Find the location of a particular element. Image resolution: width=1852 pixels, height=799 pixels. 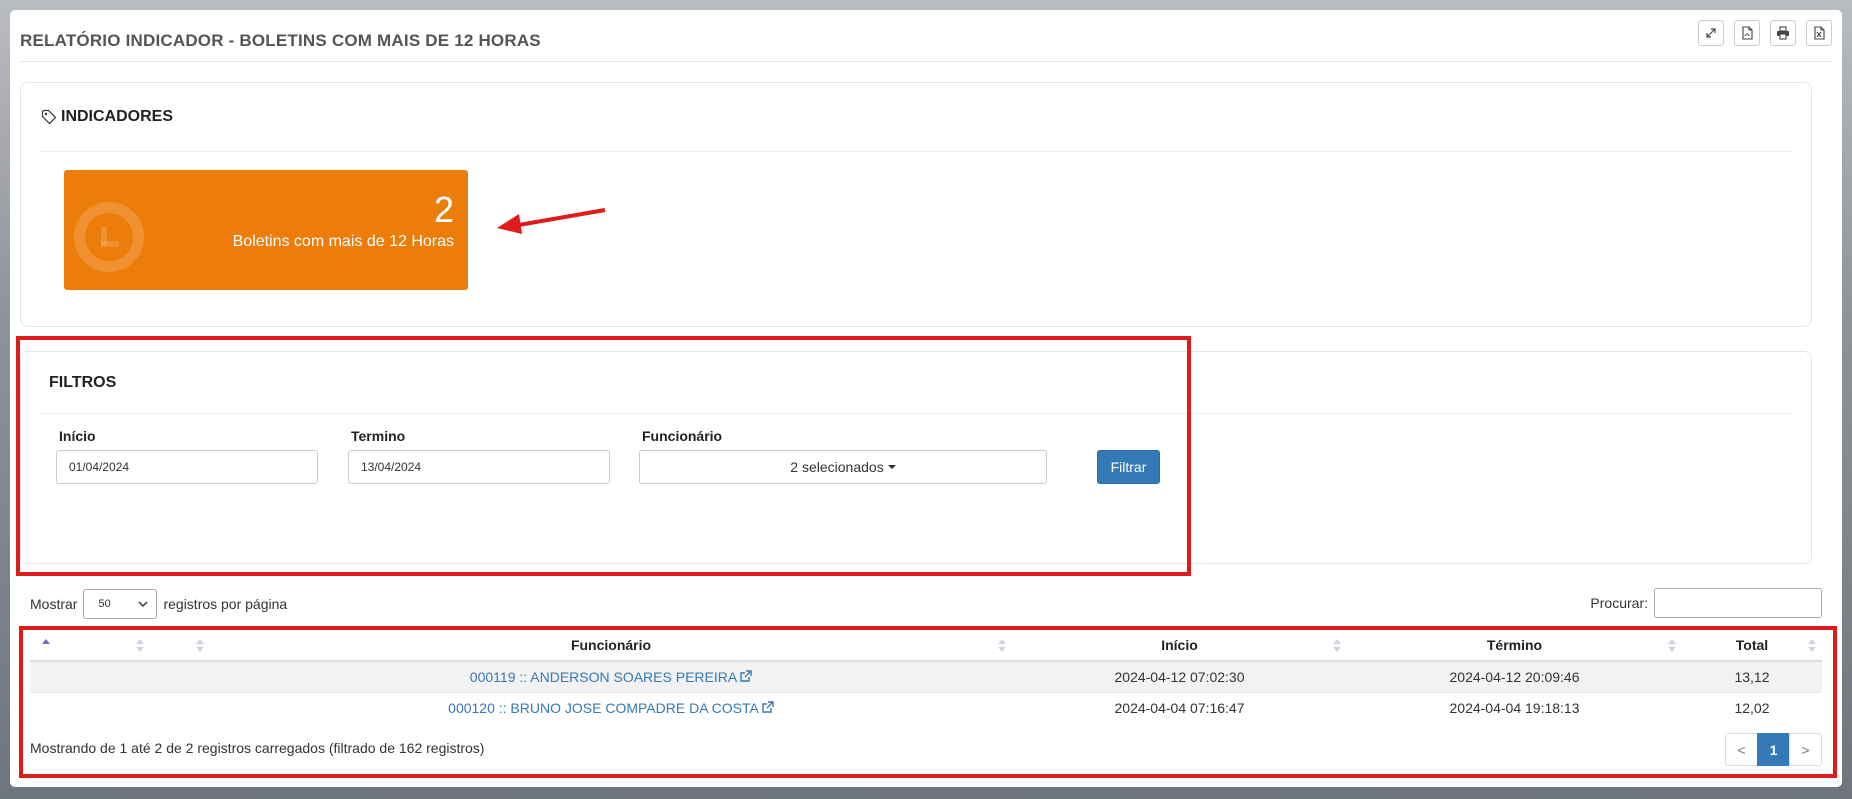

pdf-icon is located at coordinates (1747, 33).